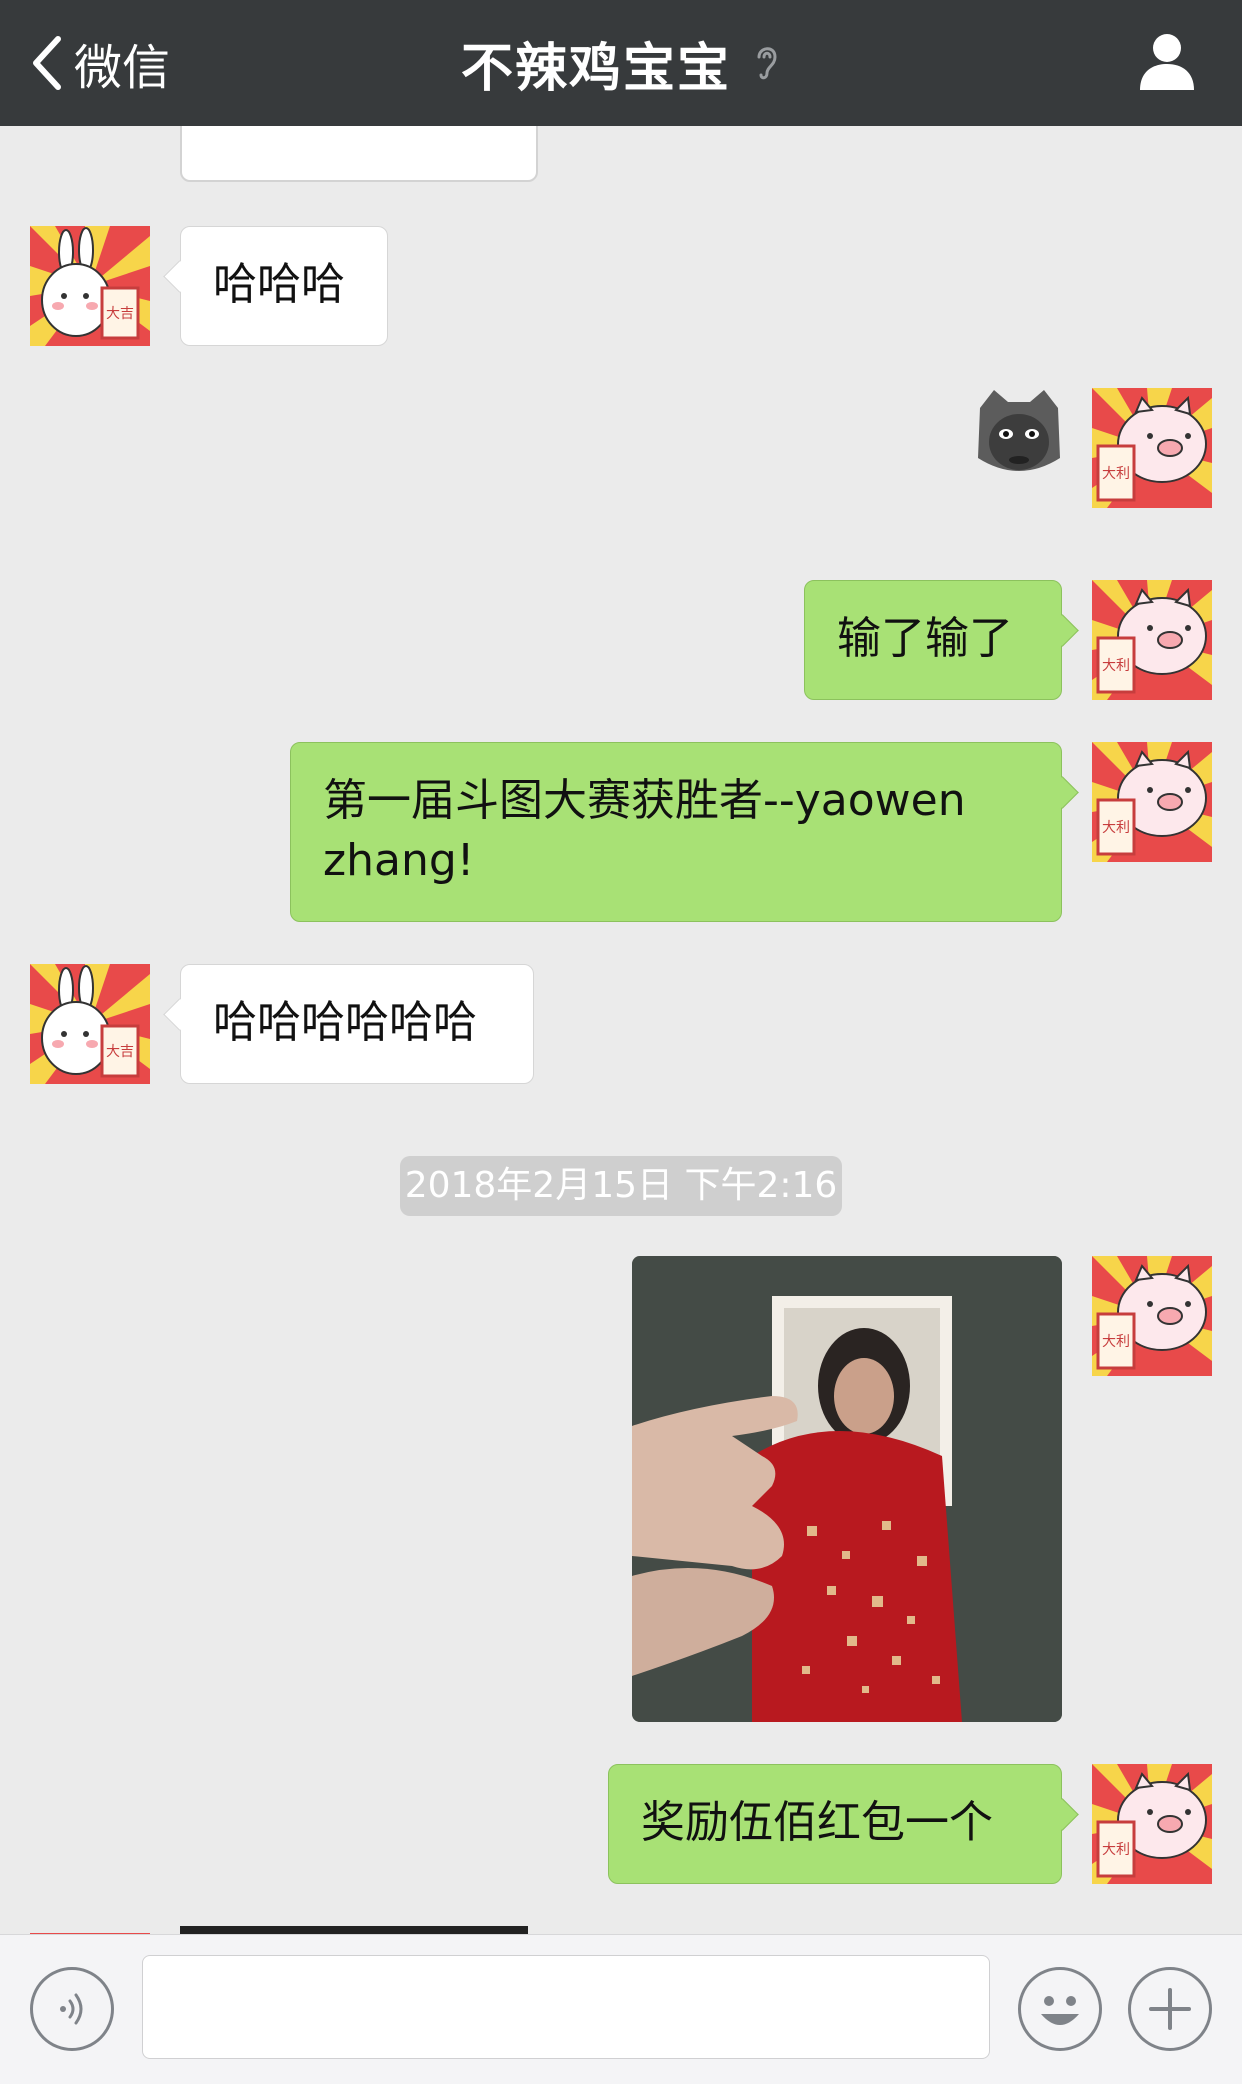 This screenshot has height=2084, width=1242. What do you see at coordinates (279, 284) in the screenshot?
I see `message-text: 哈哈哈` at bounding box center [279, 284].